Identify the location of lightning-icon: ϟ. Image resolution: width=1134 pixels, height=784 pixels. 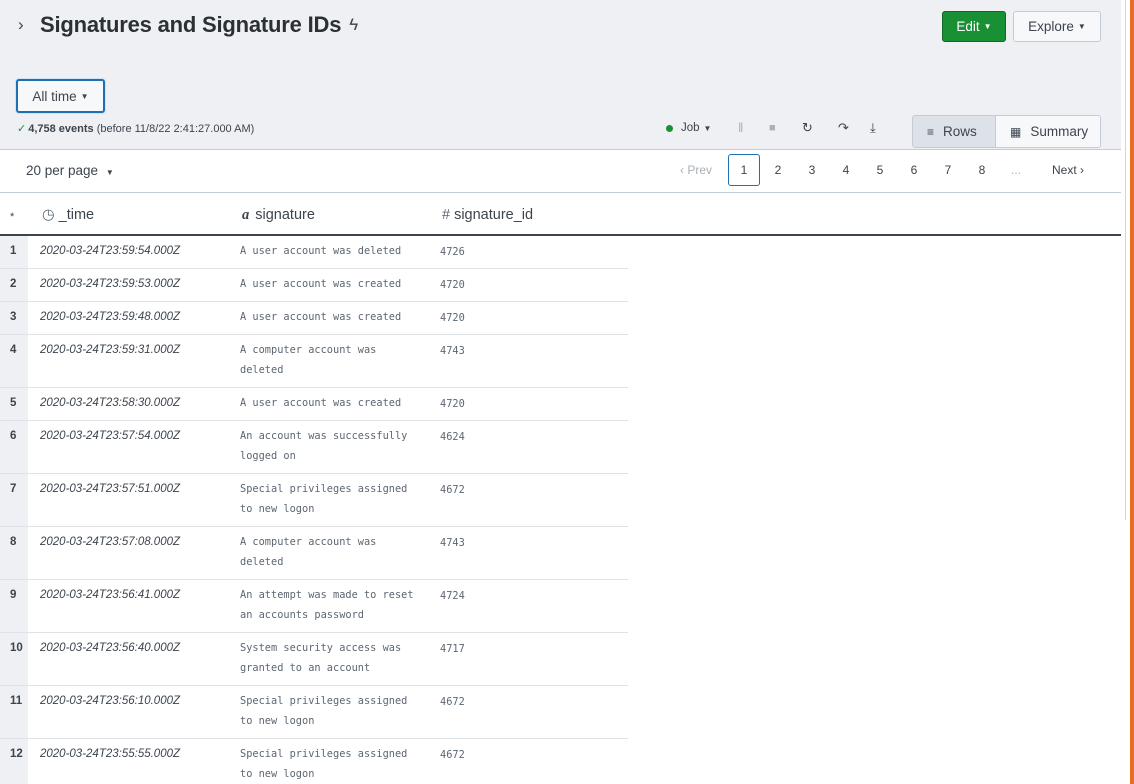
(354, 24).